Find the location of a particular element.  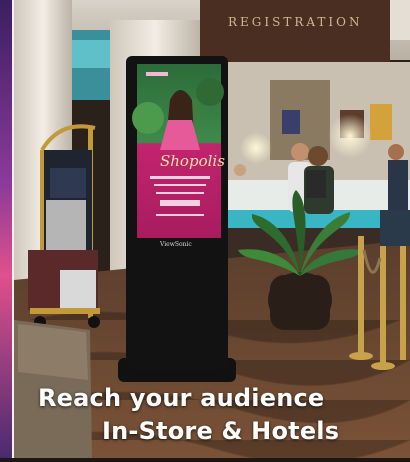

headline-line-1: Reach your audience is located at coordinates (181, 398).